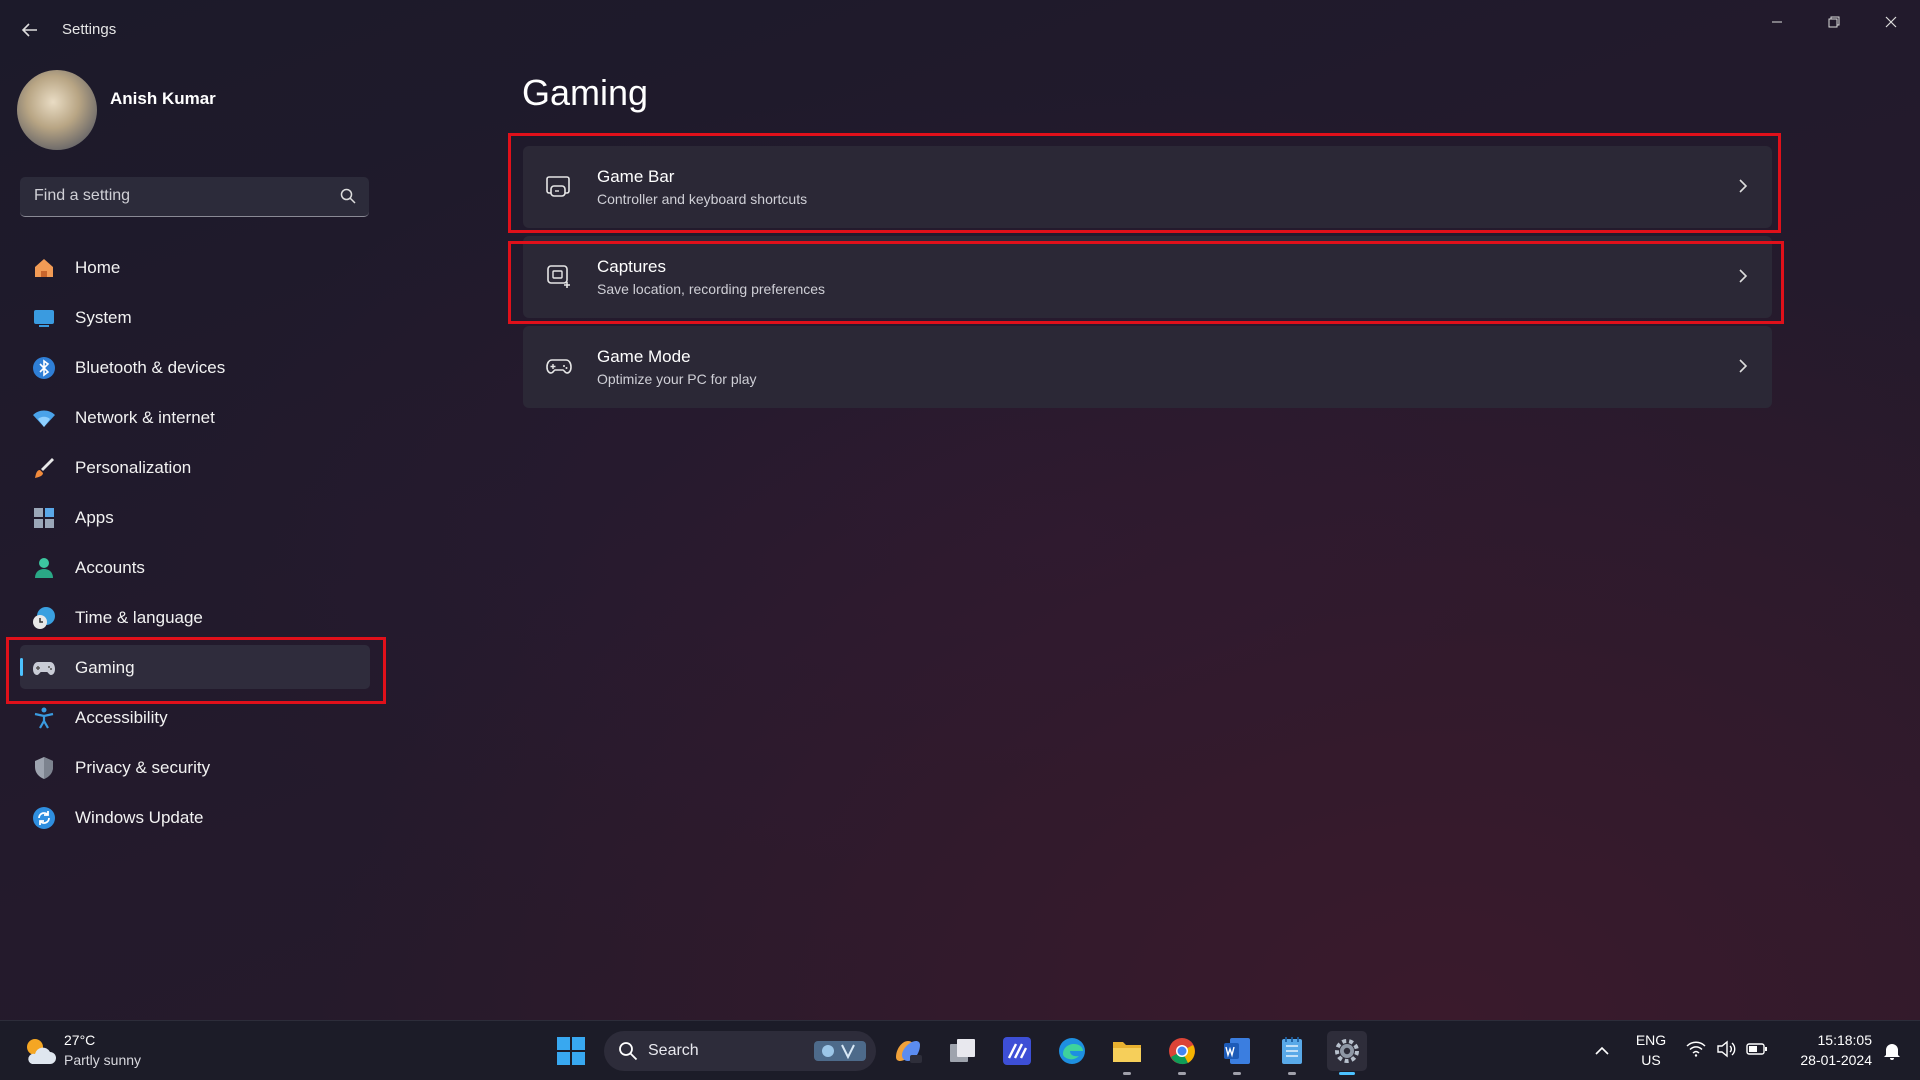 The width and height of the screenshot is (1920, 1080). Describe the element at coordinates (150, 367) in the screenshot. I see `sidebar-item-label: Bluetooth & devices` at that location.